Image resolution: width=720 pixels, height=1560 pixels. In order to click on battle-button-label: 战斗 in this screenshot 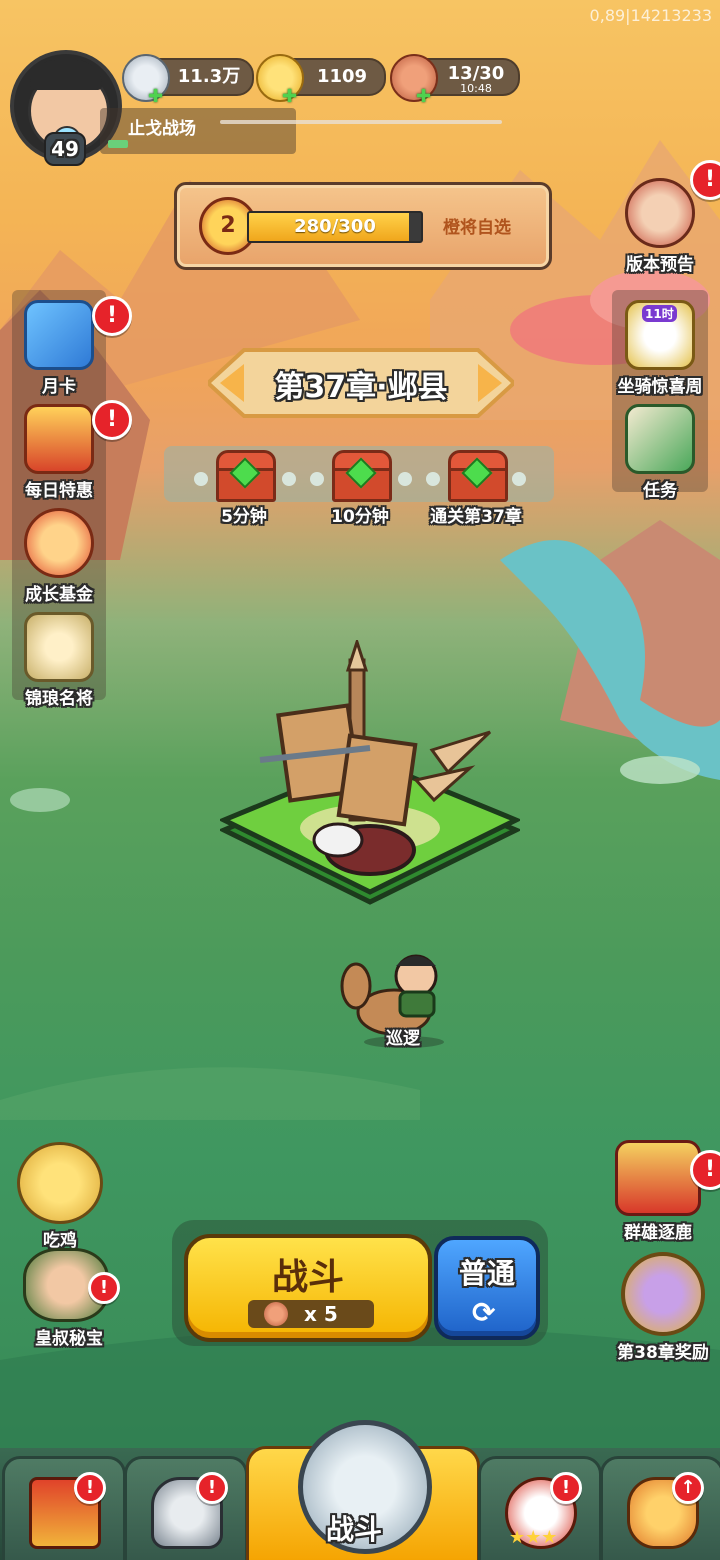, I will do `click(307, 1277)`.